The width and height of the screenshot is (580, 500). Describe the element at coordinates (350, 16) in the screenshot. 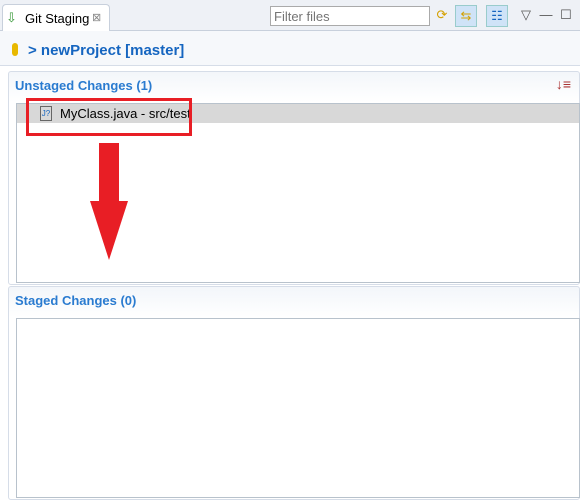

I see `filter-input` at that location.